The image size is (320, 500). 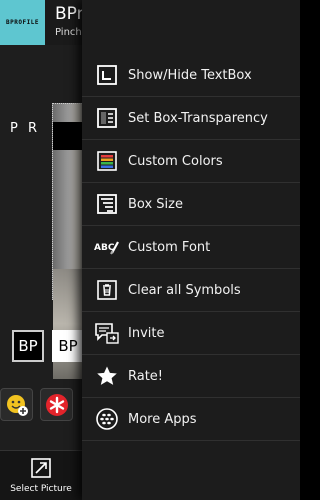 What do you see at coordinates (69, 14) in the screenshot?
I see `app-title: BPr` at bounding box center [69, 14].